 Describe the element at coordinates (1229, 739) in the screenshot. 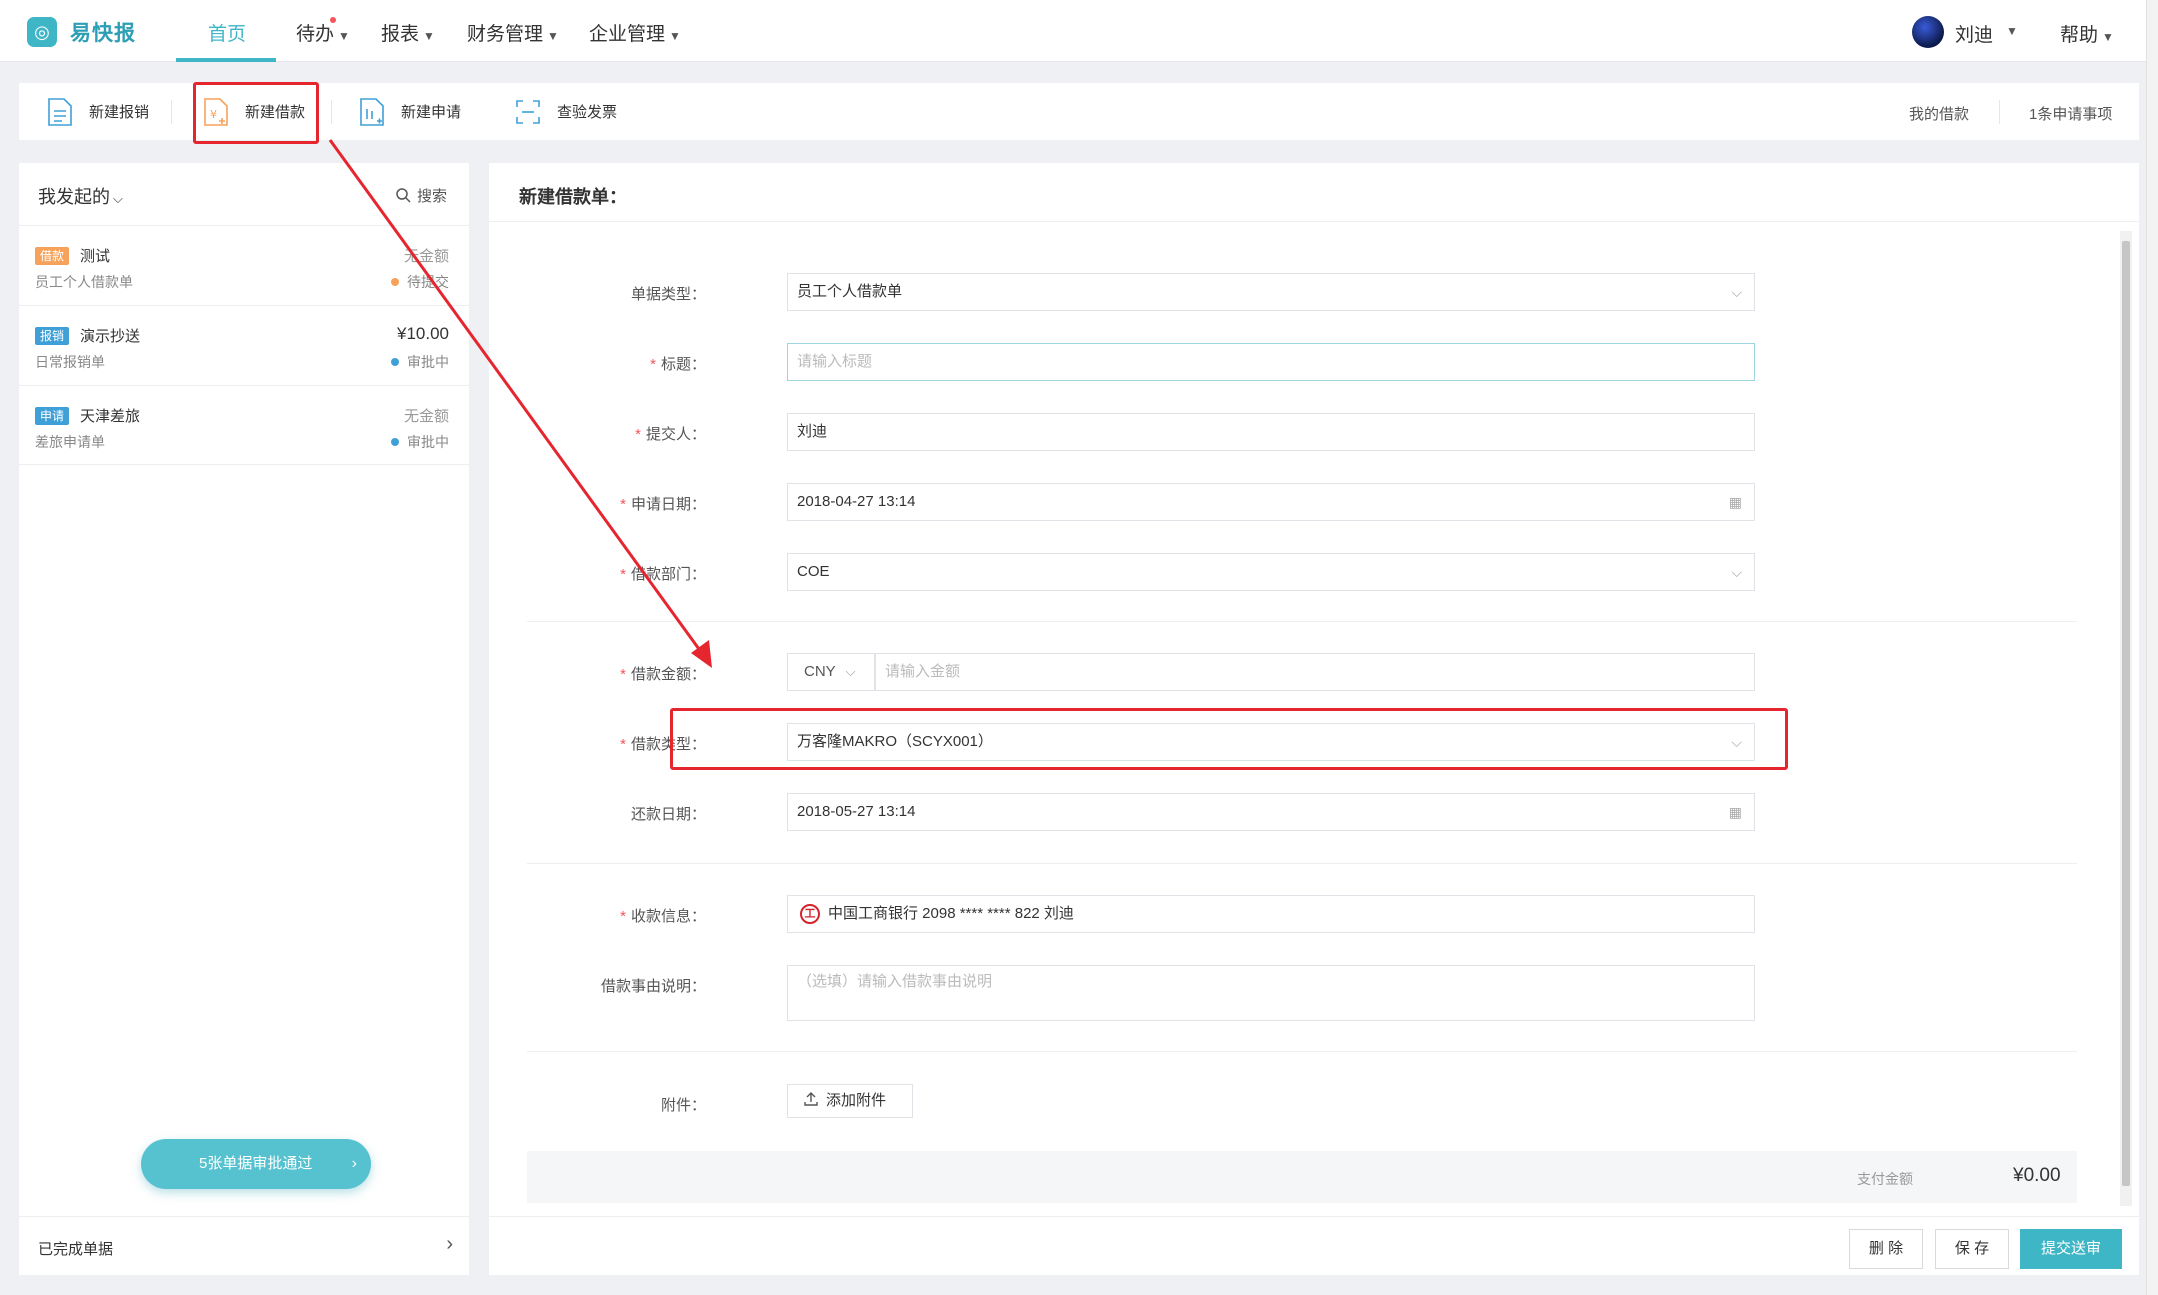

I see `highlight-loan-type` at that location.